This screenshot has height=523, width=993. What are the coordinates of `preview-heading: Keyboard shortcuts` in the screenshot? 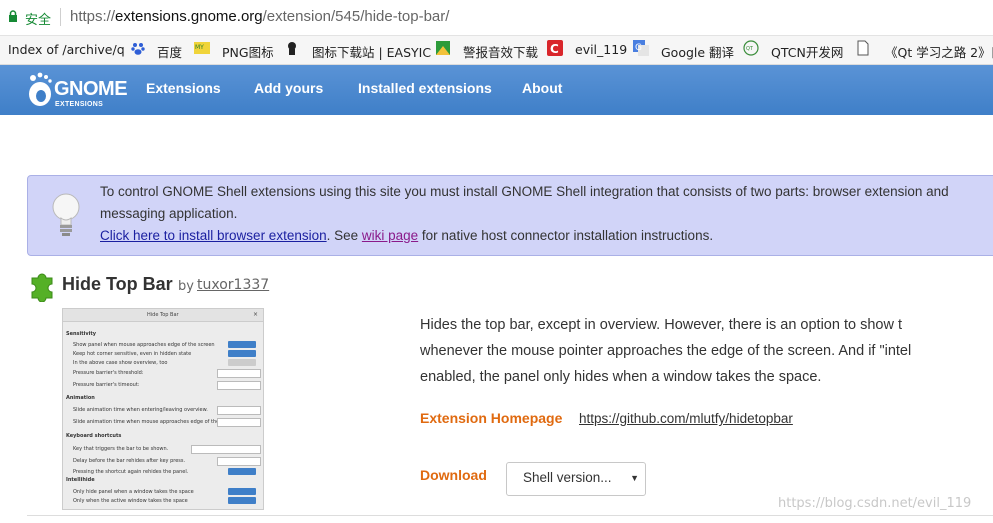 It's located at (94, 436).